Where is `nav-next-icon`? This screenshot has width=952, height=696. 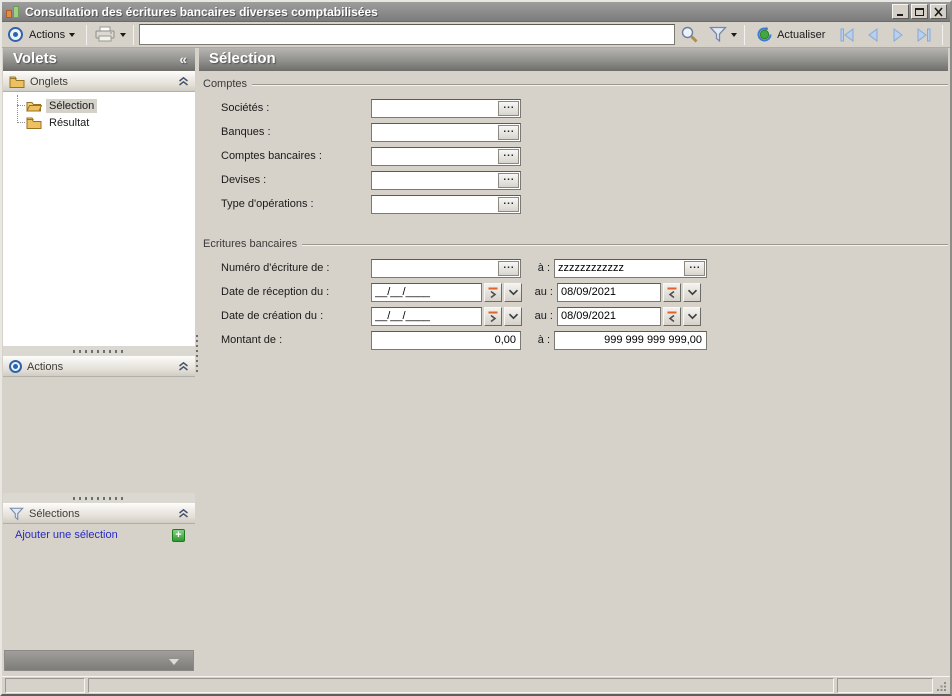 nav-next-icon is located at coordinates (898, 34).